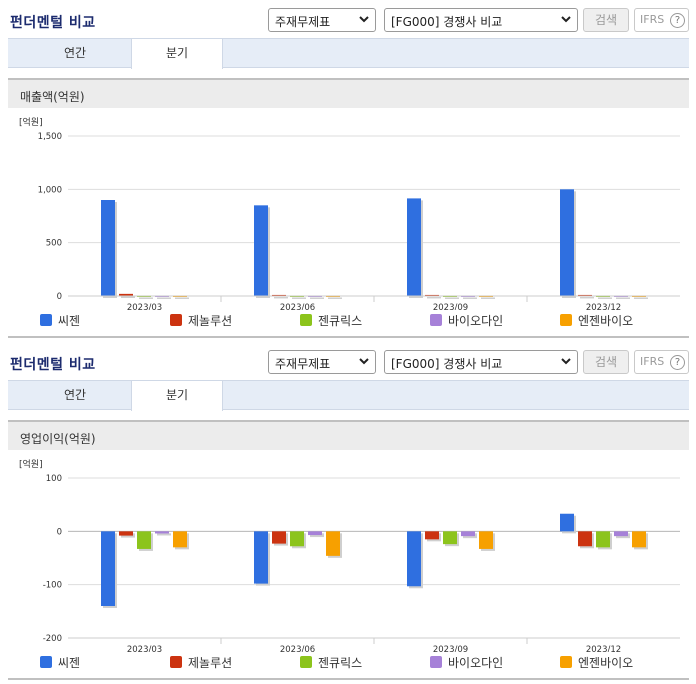 Image resolution: width=696 pixels, height=684 pixels. What do you see at coordinates (144, 540) in the screenshot?
I see `bar-젠큐릭스-2023/03` at bounding box center [144, 540].